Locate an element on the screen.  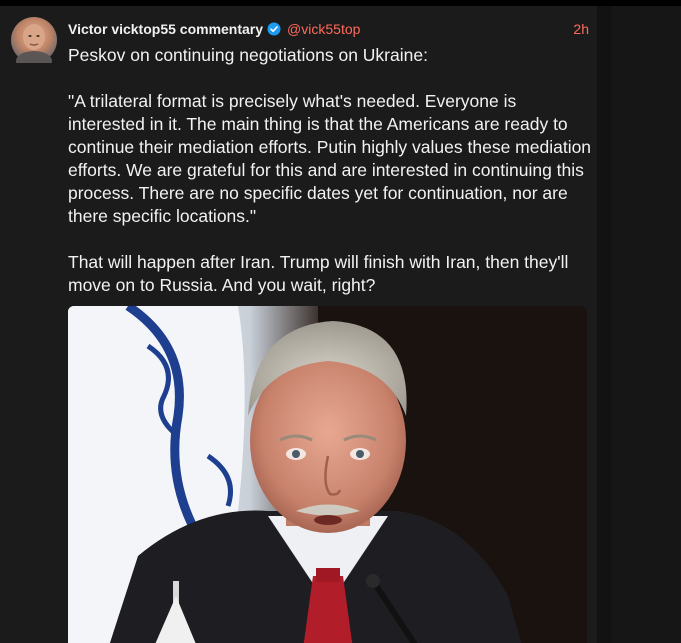
author-name: Victor vicktop55 commentary is located at coordinates (165, 29).